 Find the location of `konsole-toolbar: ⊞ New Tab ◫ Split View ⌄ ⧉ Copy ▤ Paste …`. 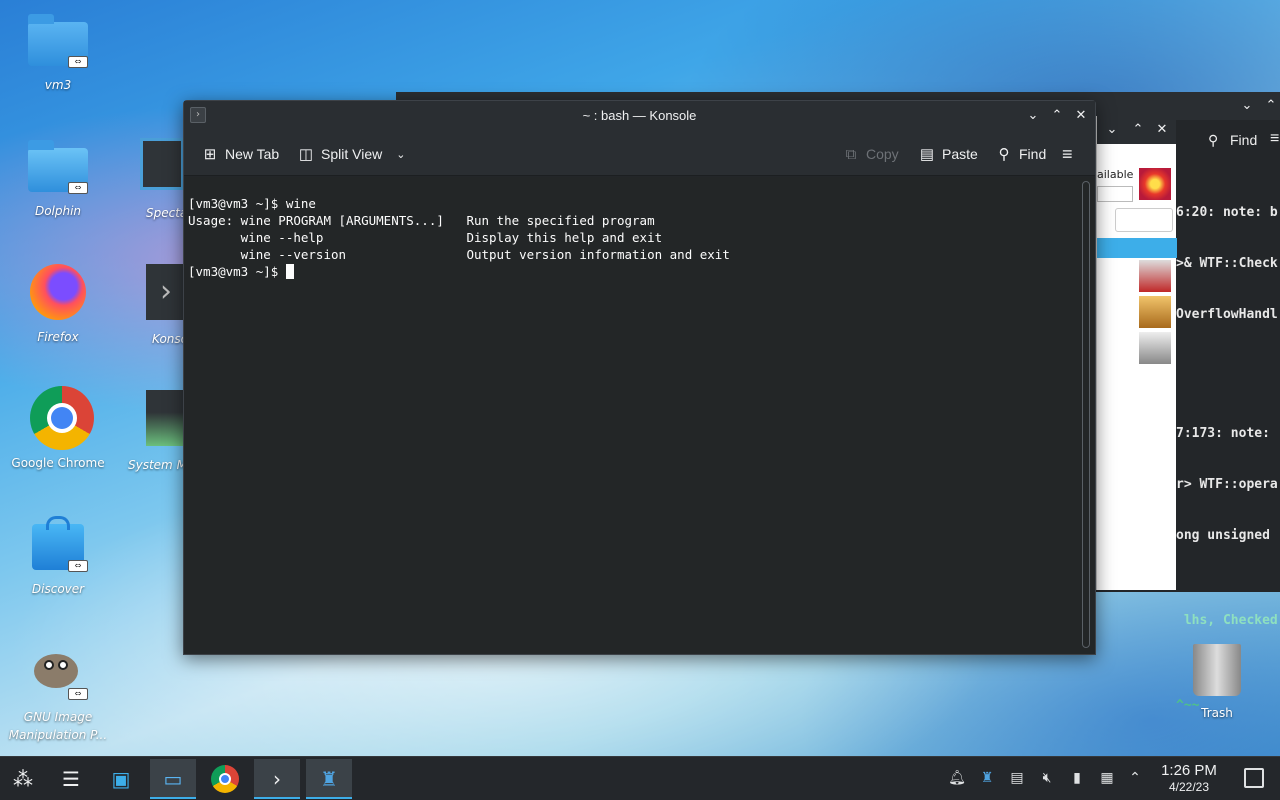

konsole-toolbar: ⊞ New Tab ◫ Split View ⌄ ⧉ Copy ▤ Paste … is located at coordinates (639, 153).